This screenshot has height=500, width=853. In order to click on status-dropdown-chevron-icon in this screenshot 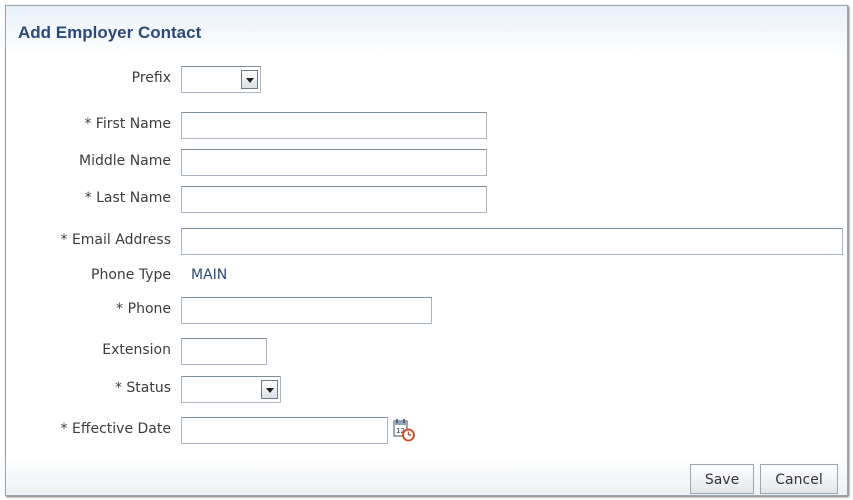, I will do `click(269, 389)`.